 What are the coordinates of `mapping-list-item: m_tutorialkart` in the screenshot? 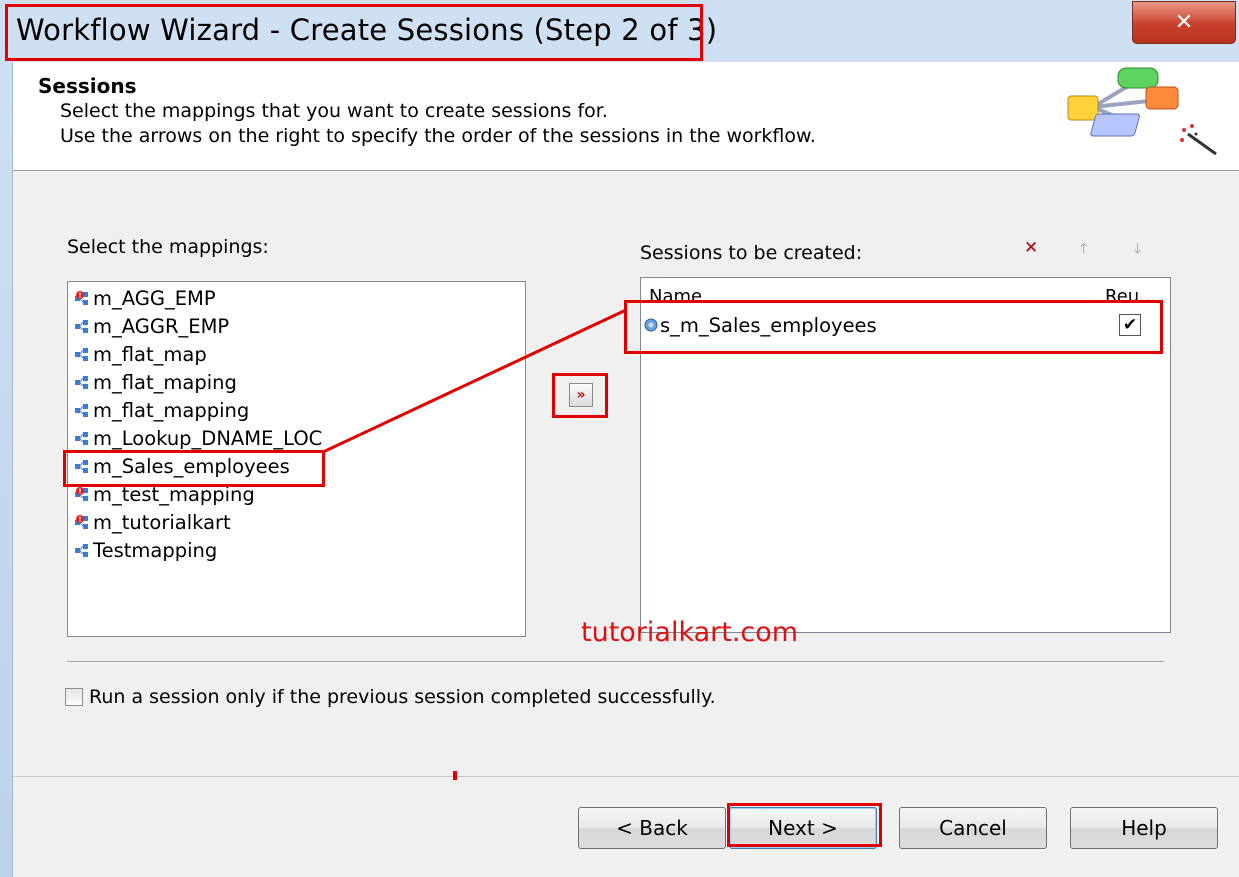 It's located at (152, 522).